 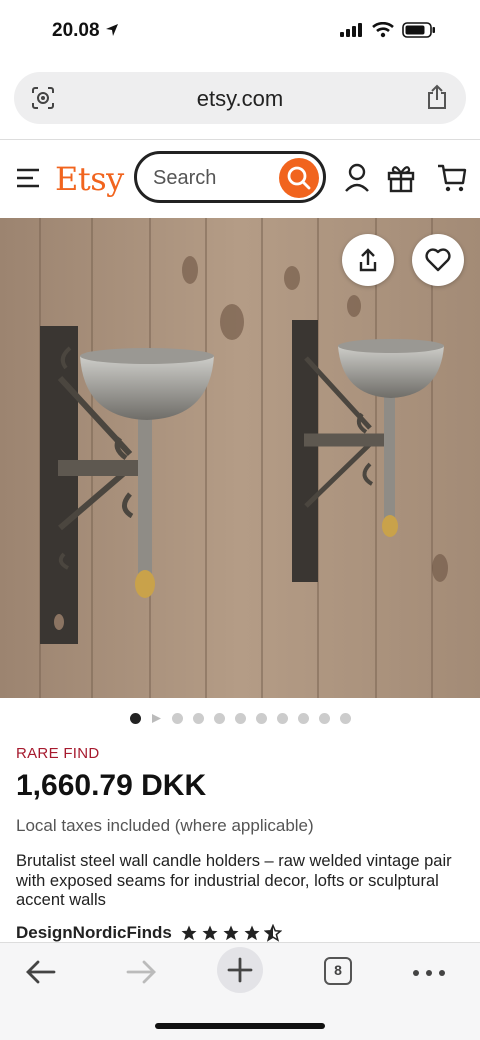 I want to click on favorite-button, so click(x=438, y=260).